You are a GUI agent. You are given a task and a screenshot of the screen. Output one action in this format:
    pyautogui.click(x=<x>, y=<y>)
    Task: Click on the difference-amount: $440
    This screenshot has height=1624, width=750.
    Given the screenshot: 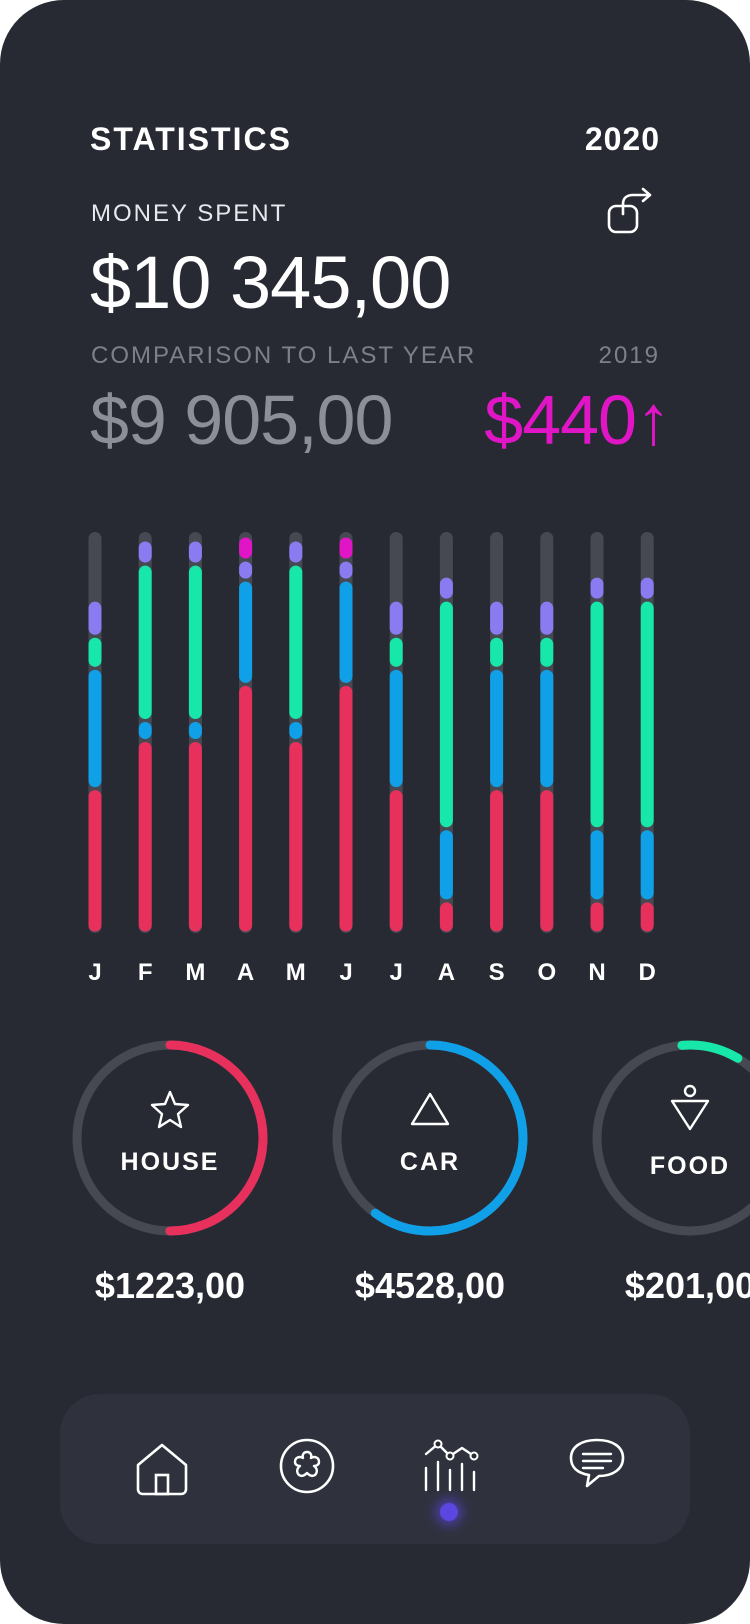 What is the action you would take?
    pyautogui.click(x=560, y=420)
    